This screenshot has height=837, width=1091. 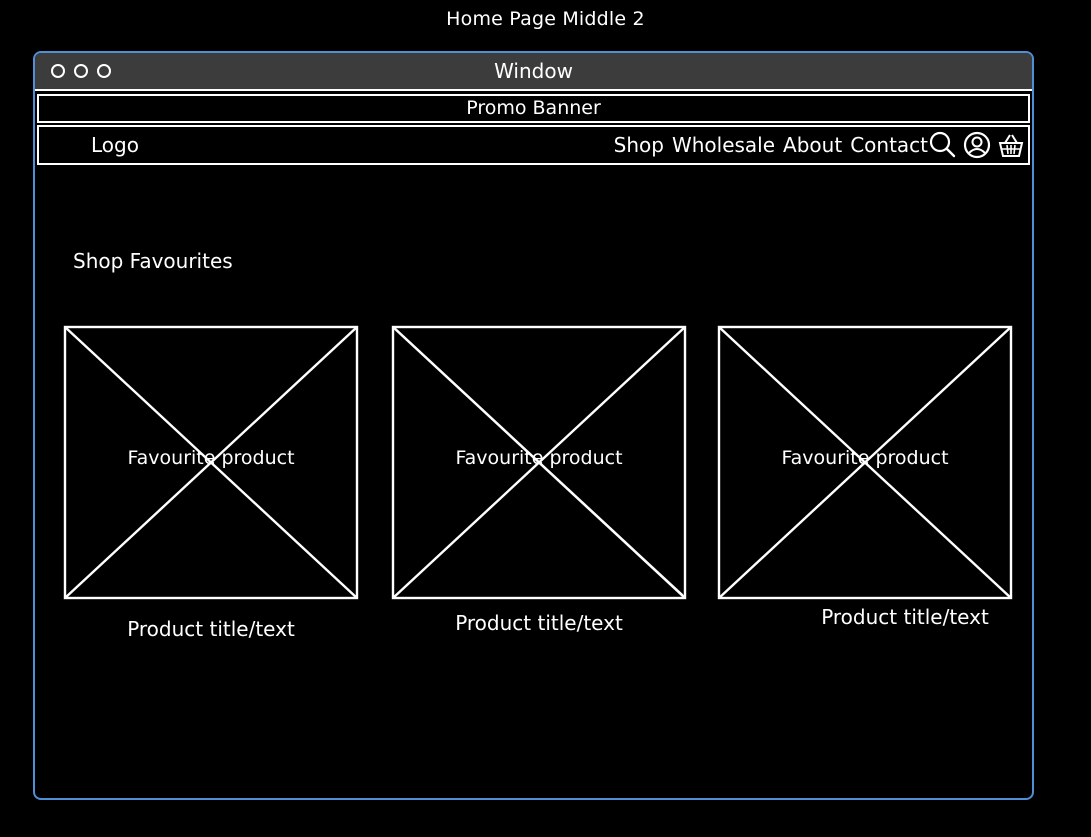 I want to click on section-title: Shop Favourites, so click(x=153, y=261).